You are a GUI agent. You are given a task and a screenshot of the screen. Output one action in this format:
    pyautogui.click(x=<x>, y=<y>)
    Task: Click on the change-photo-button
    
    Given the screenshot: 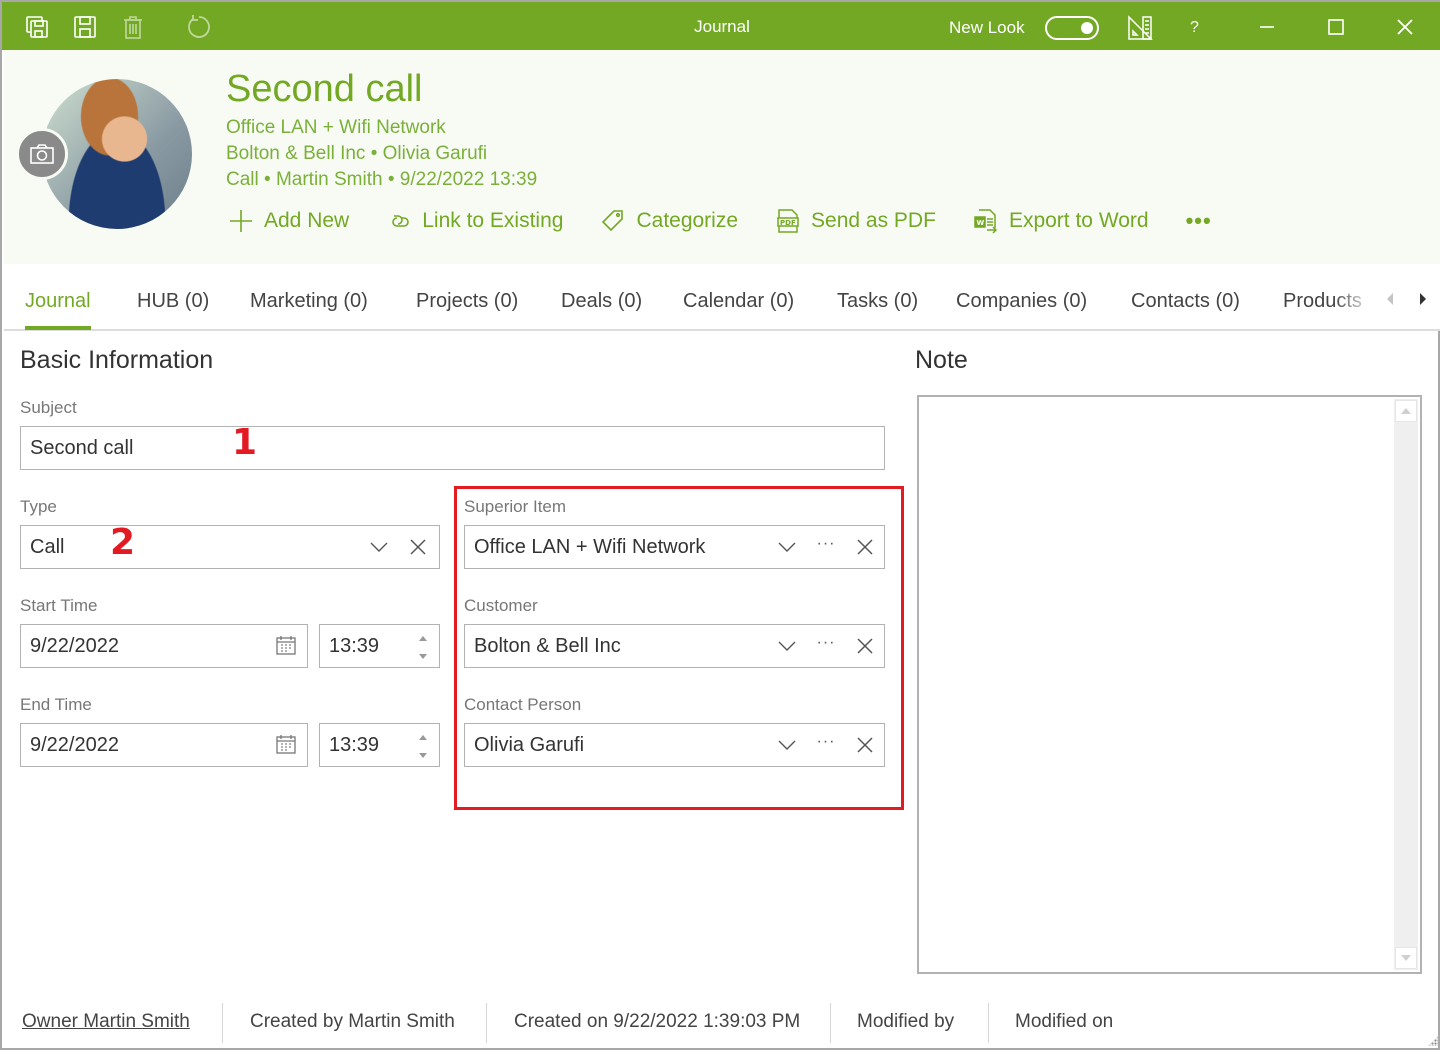 What is the action you would take?
    pyautogui.click(x=42, y=154)
    